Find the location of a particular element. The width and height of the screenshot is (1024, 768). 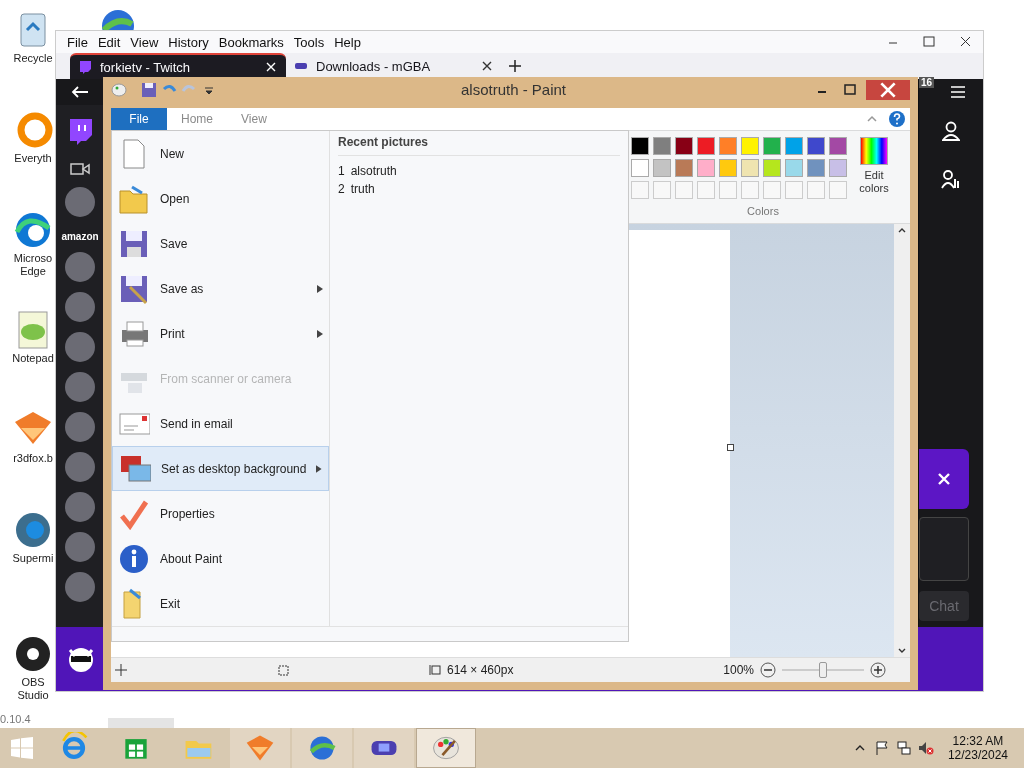

browser-tab: forkietv - Twitch is located at coordinates (178, 66).